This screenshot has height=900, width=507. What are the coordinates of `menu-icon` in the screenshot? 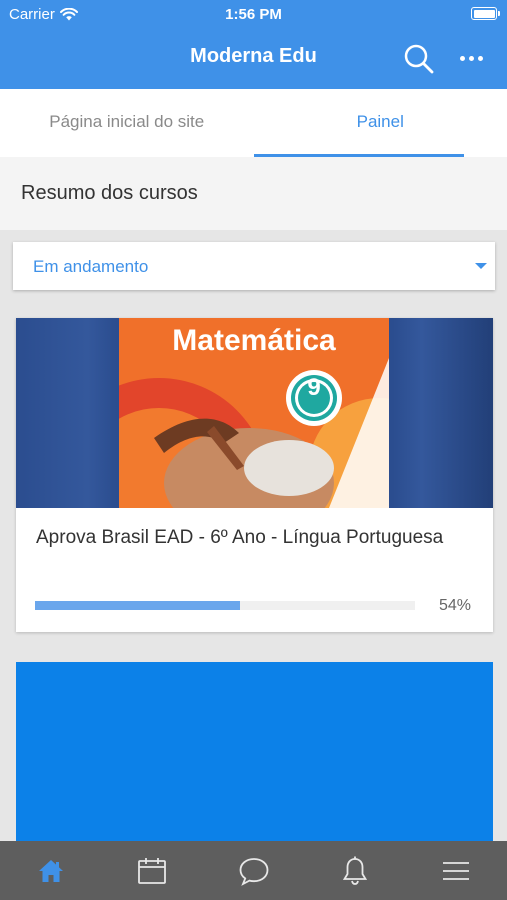 It's located at (456, 870).